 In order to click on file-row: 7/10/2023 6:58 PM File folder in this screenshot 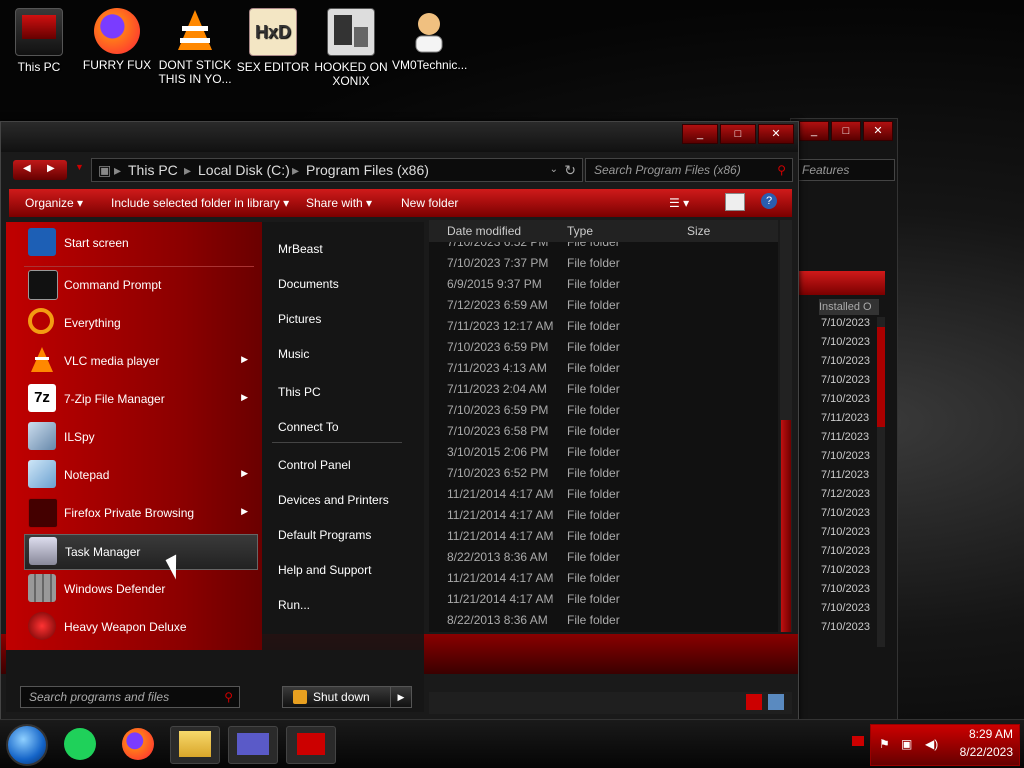, I will do `click(603, 431)`.